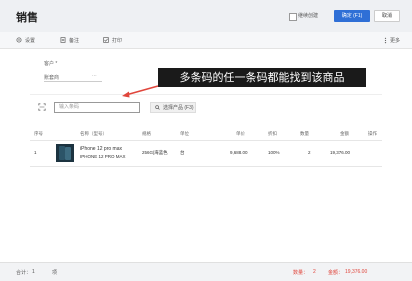 Image resolution: width=412 pixels, height=281 pixels. What do you see at coordinates (182, 152) in the screenshot?
I see `product-unit: 台` at bounding box center [182, 152].